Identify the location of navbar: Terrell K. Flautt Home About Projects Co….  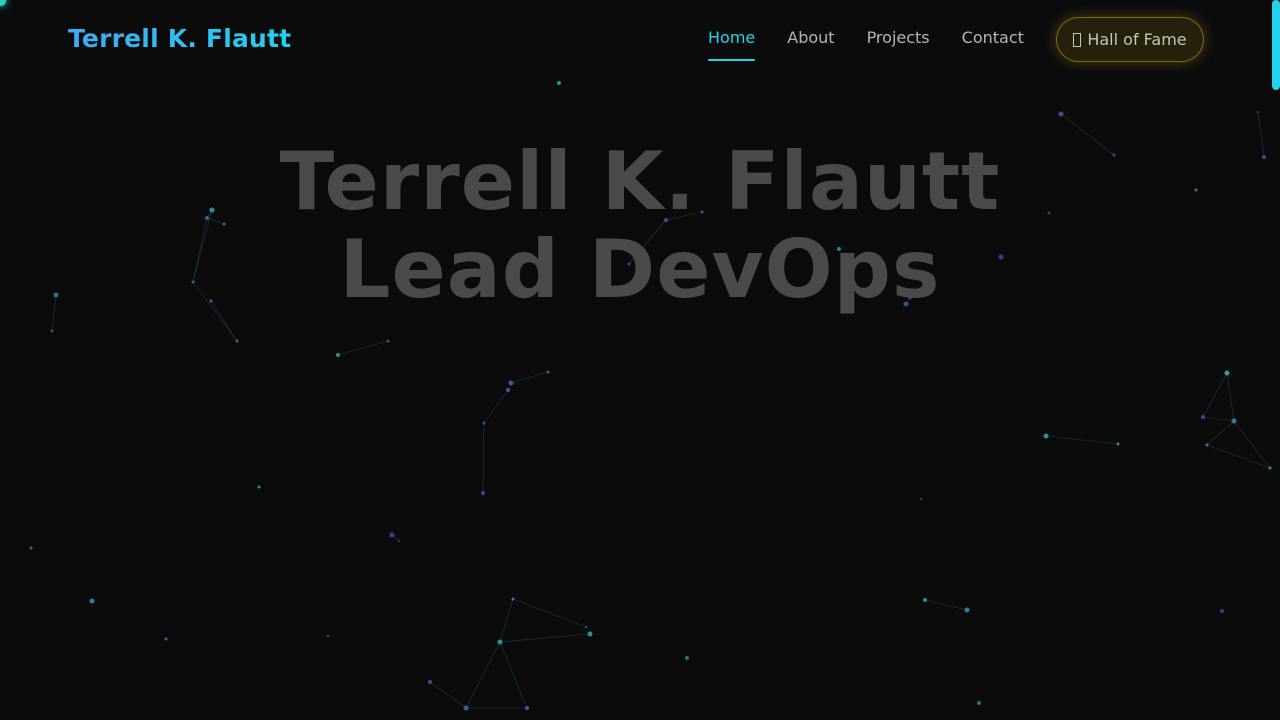
(640, 40).